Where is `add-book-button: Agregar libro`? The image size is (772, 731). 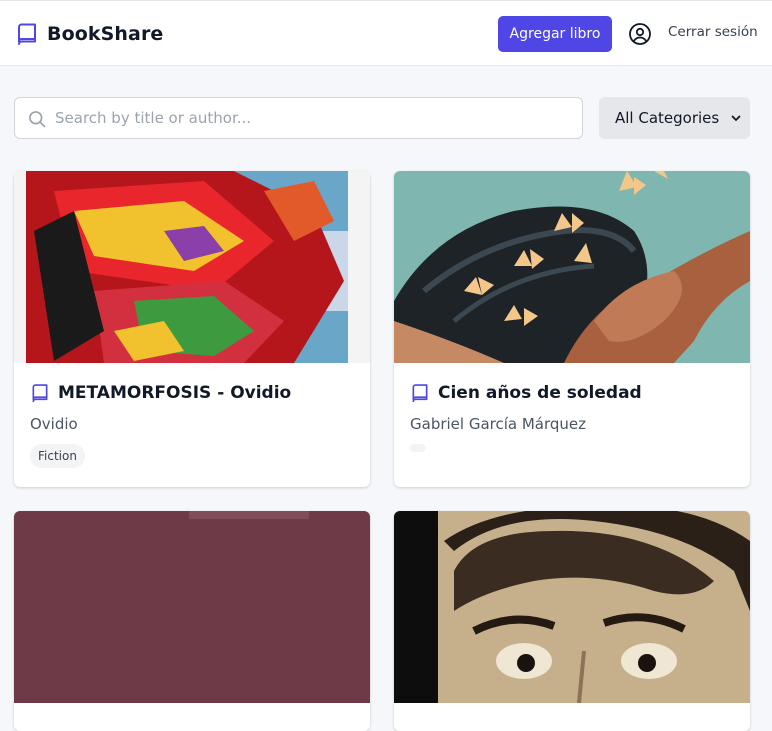 add-book-button: Agregar libro is located at coordinates (555, 34).